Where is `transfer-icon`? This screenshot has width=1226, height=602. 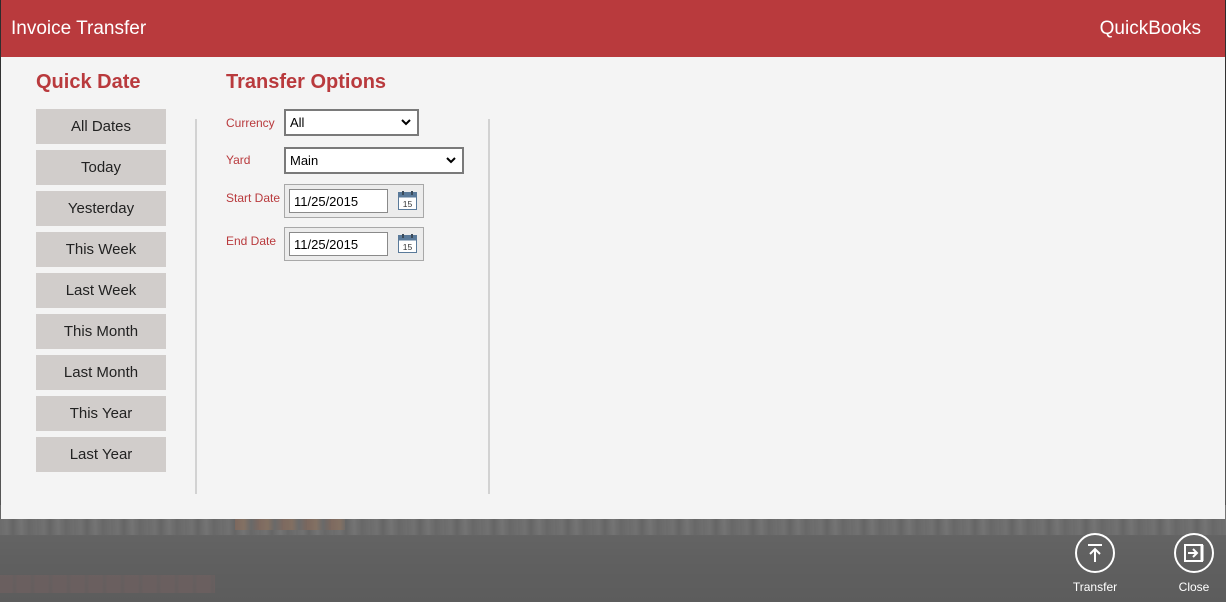
transfer-icon is located at coordinates (1095, 553).